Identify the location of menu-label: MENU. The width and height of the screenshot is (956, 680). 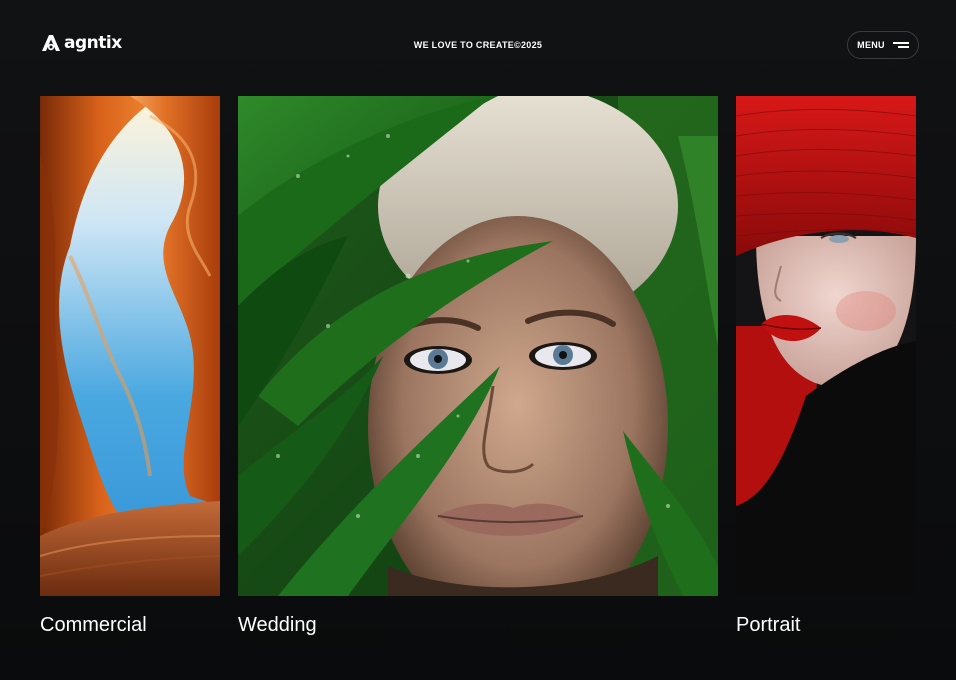
(871, 45).